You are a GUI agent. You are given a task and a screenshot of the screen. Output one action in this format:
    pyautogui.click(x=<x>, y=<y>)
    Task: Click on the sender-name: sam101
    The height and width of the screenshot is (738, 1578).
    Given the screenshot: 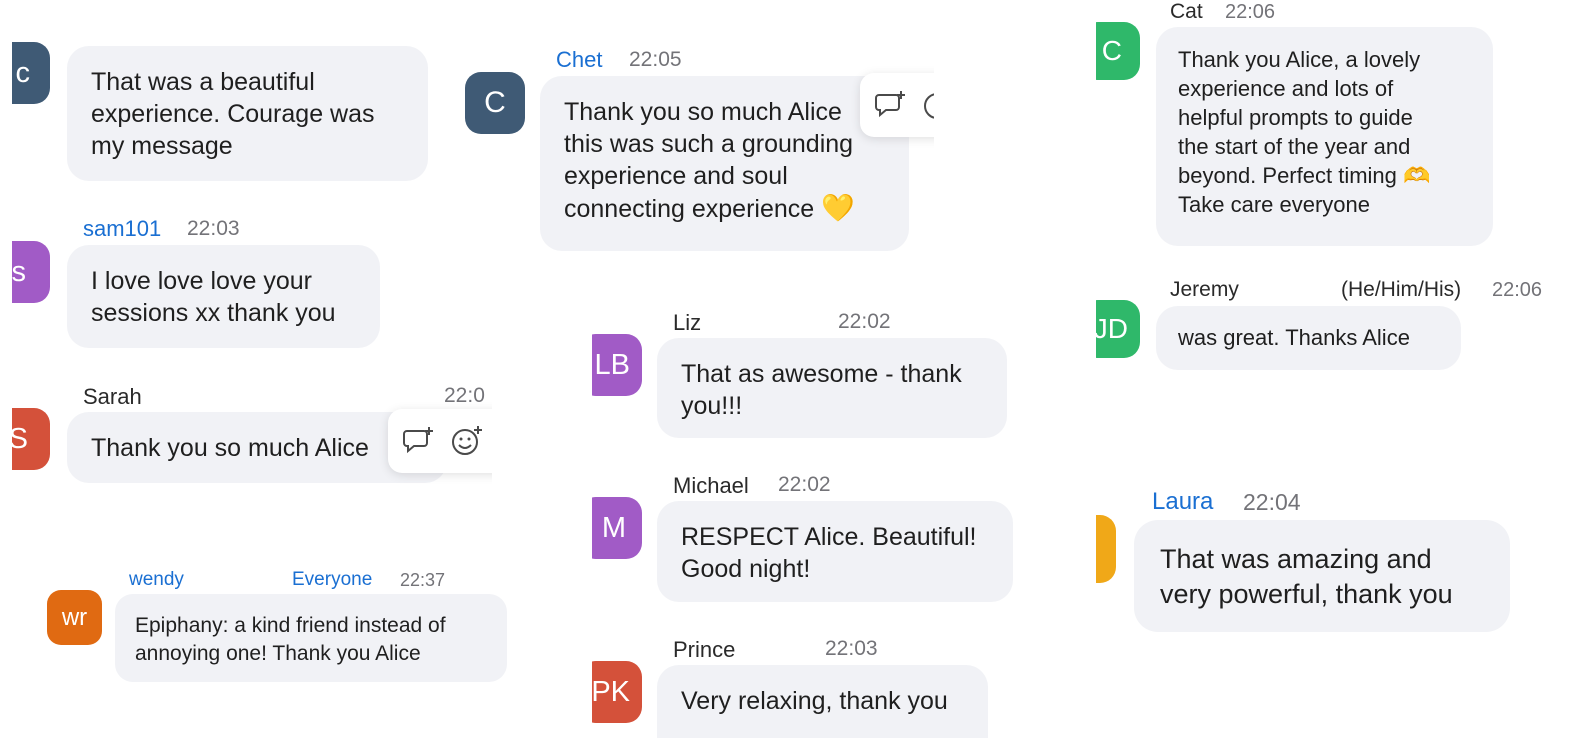 What is the action you would take?
    pyautogui.click(x=122, y=229)
    